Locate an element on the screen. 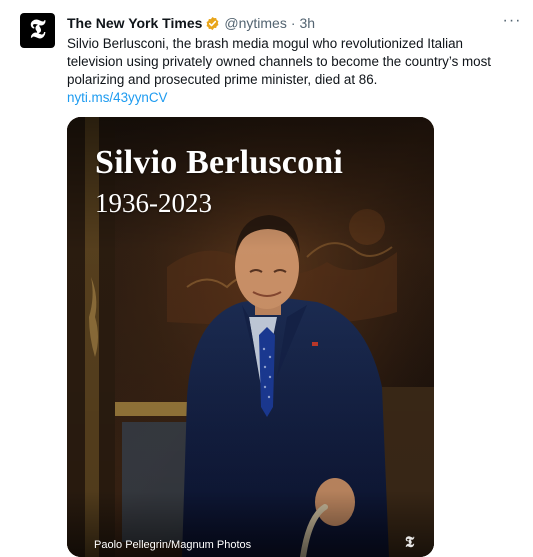 The height and width of the screenshot is (557, 533). nyt-logo-icon: 𝕿 is located at coordinates (37, 30).